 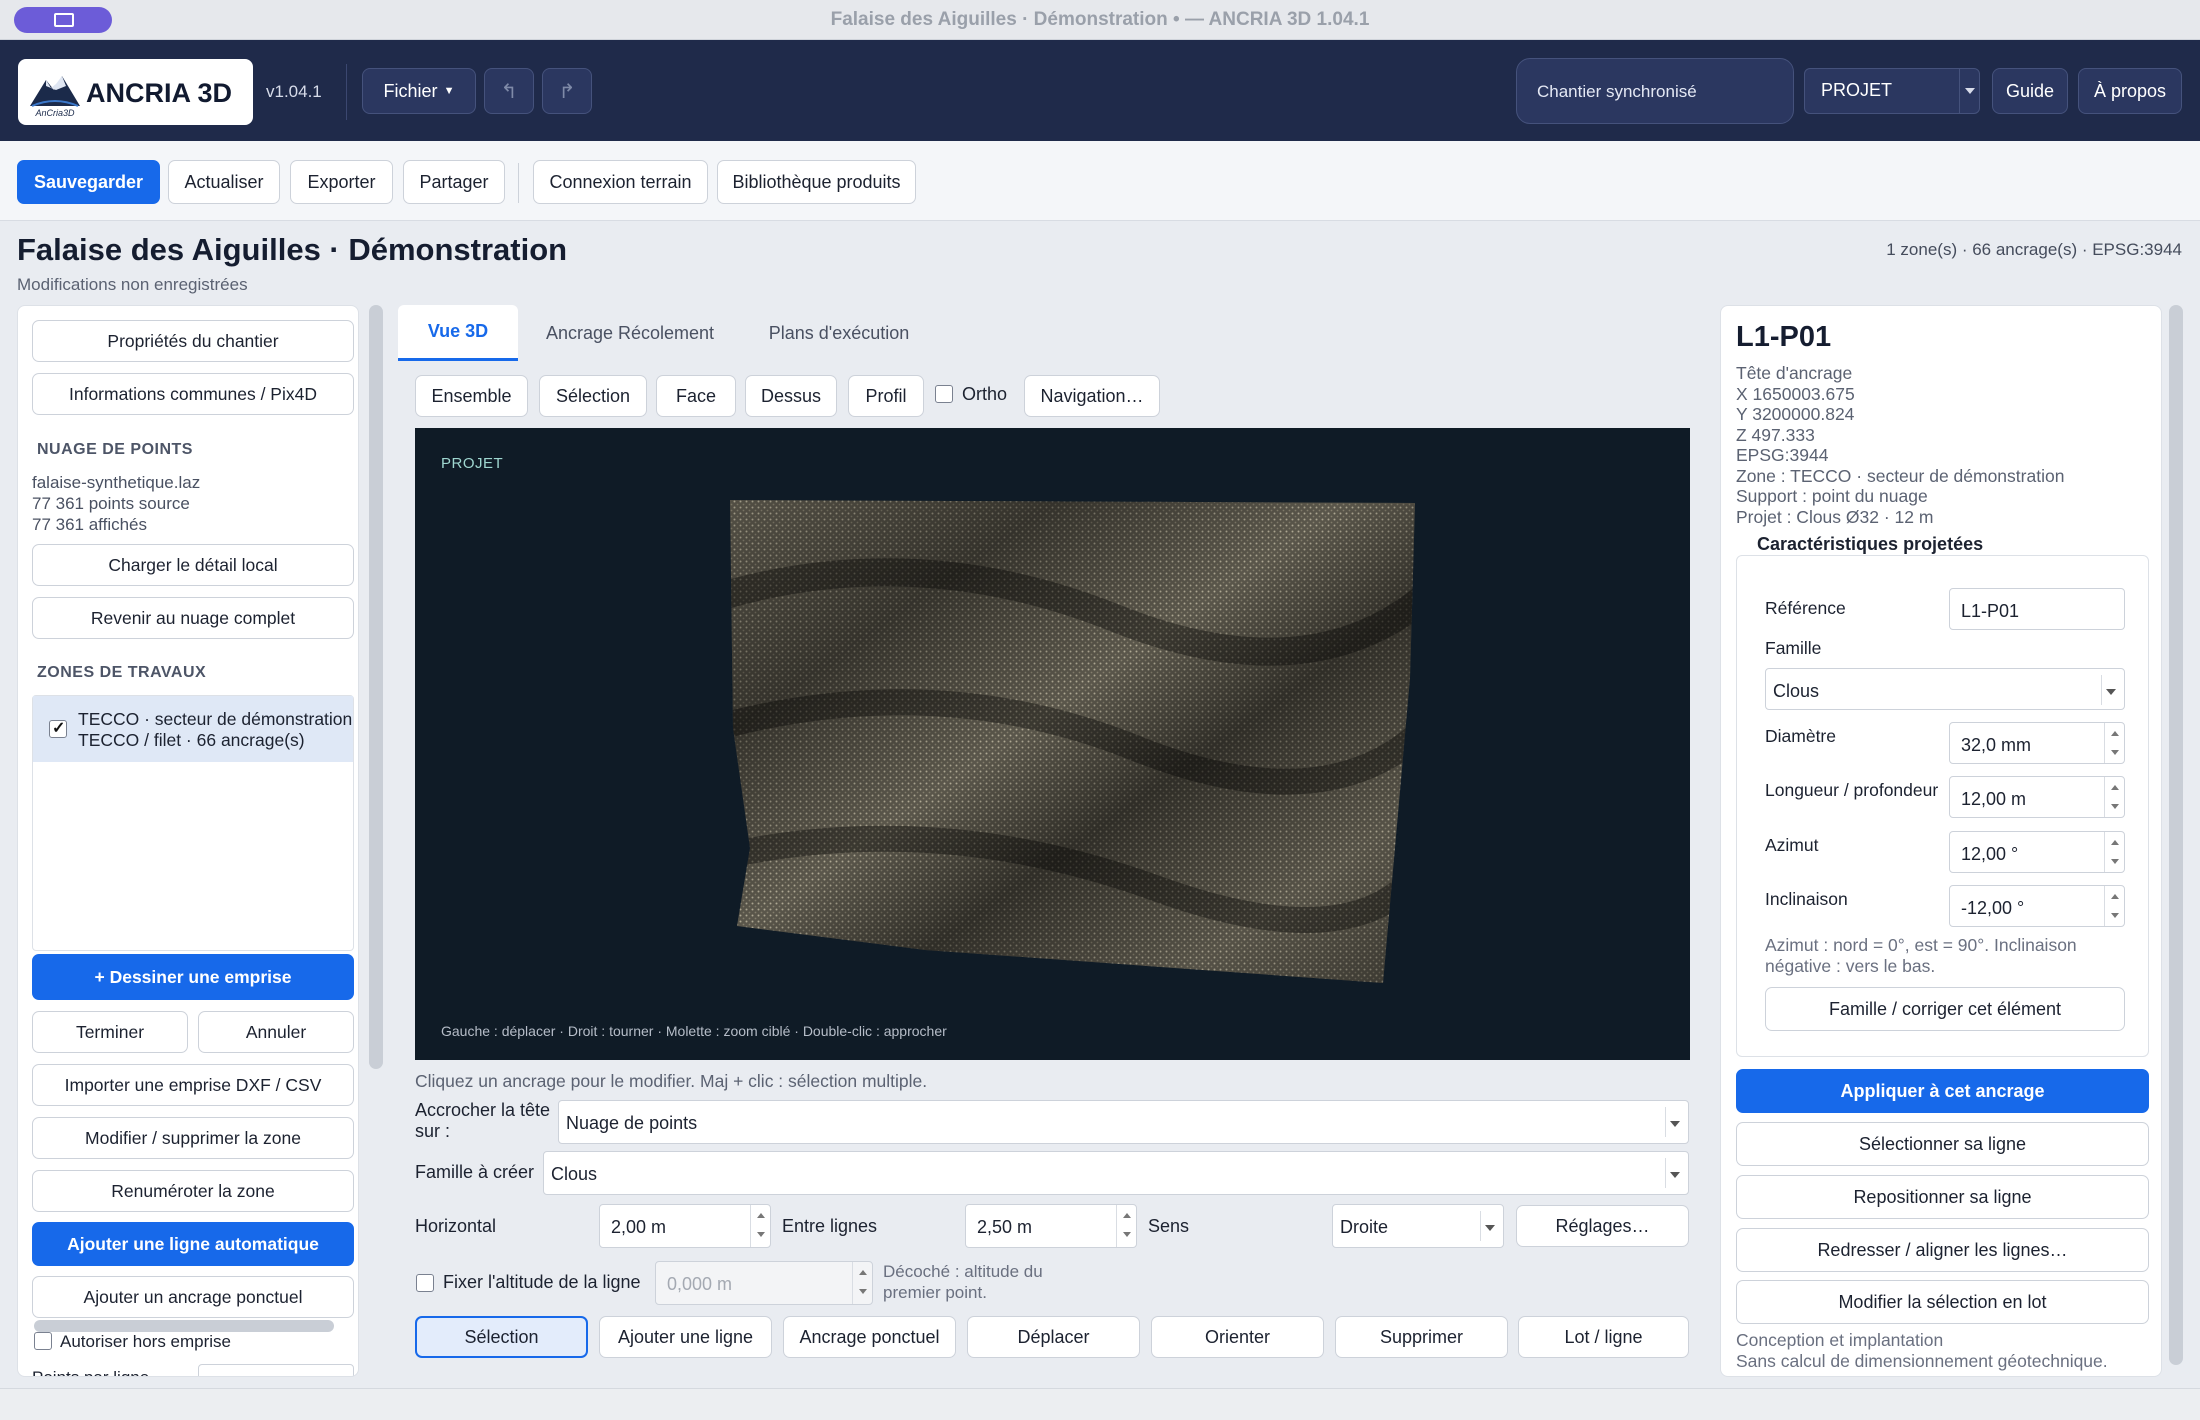 I want to click on diameter-label: Diamètre, so click(x=1800, y=736).